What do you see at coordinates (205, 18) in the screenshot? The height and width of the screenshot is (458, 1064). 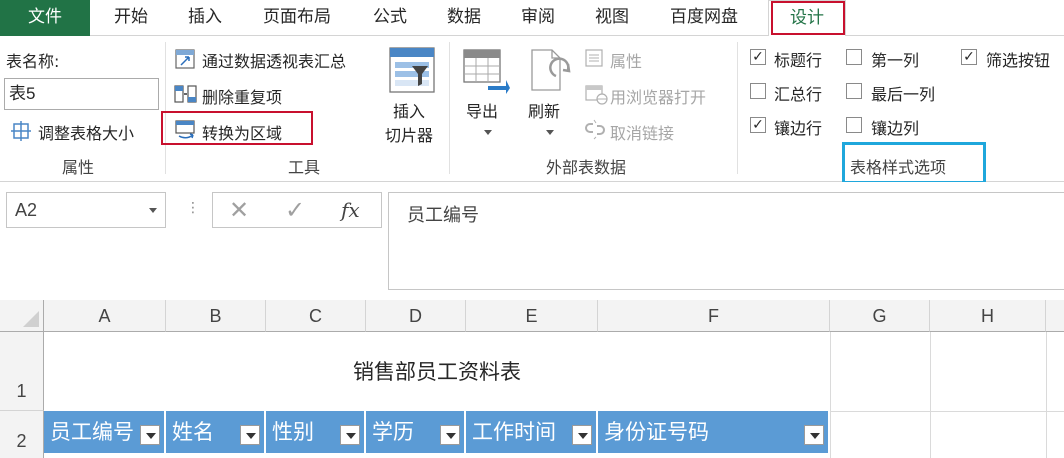 I see `tab-insert: 插入` at bounding box center [205, 18].